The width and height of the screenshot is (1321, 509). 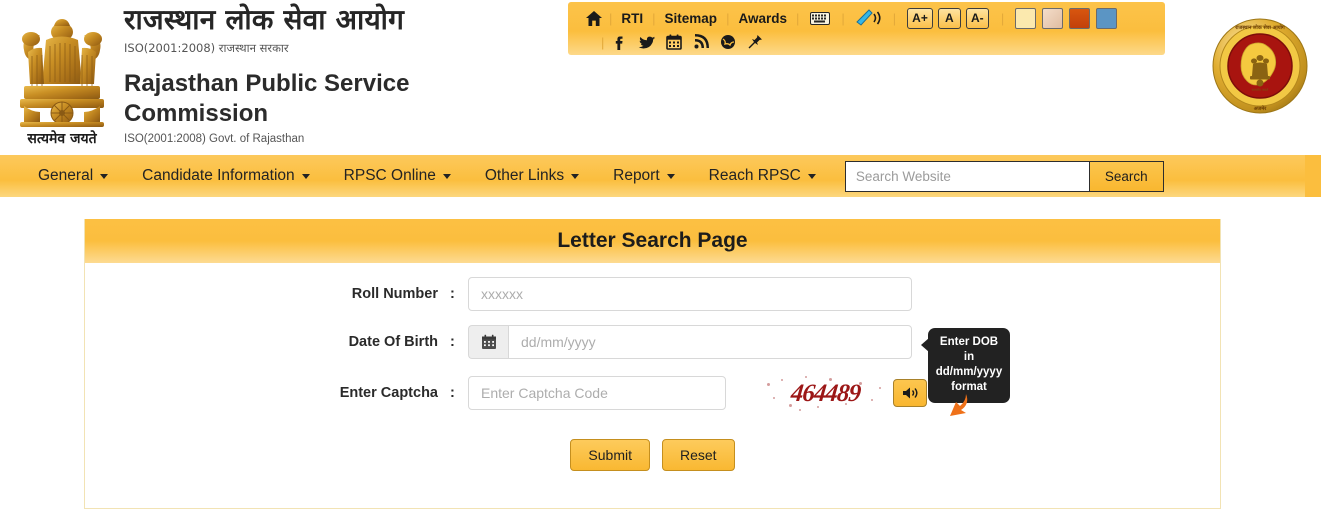 I want to click on utility-topbar-row-1: | RTI | Sitemap | Awards | | | A+ A A- |, so click(x=875, y=18).